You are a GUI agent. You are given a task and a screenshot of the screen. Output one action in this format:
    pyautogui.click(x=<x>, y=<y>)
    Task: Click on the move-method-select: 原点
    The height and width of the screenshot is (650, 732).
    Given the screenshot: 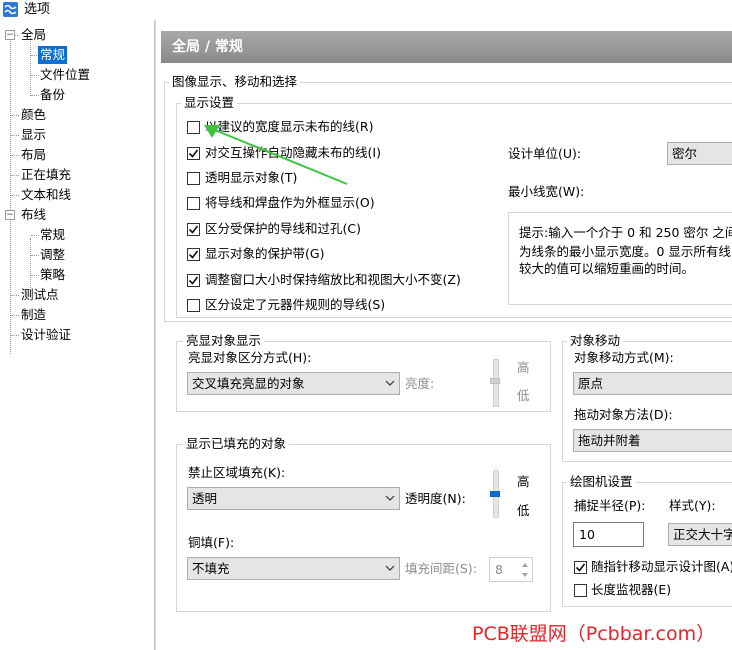 What is the action you would take?
    pyautogui.click(x=652, y=383)
    